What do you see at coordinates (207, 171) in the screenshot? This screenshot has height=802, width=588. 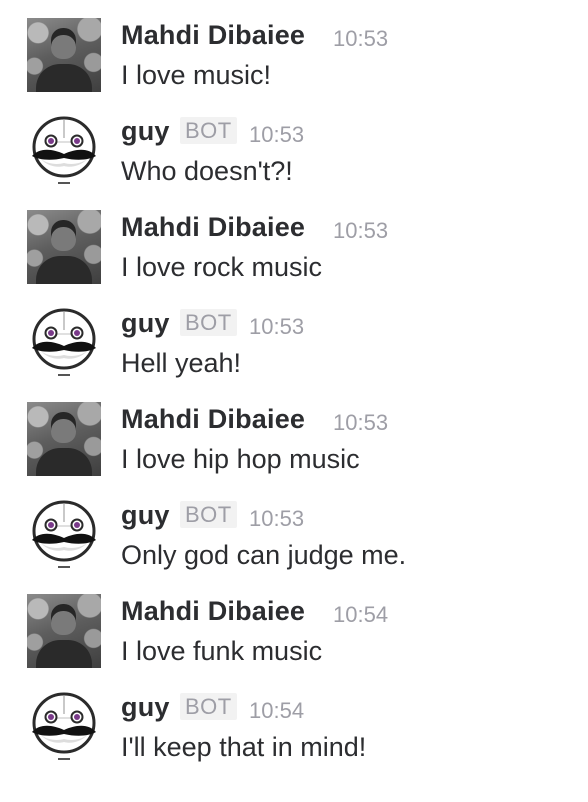 I see `message-text: Who doesn't?!` at bounding box center [207, 171].